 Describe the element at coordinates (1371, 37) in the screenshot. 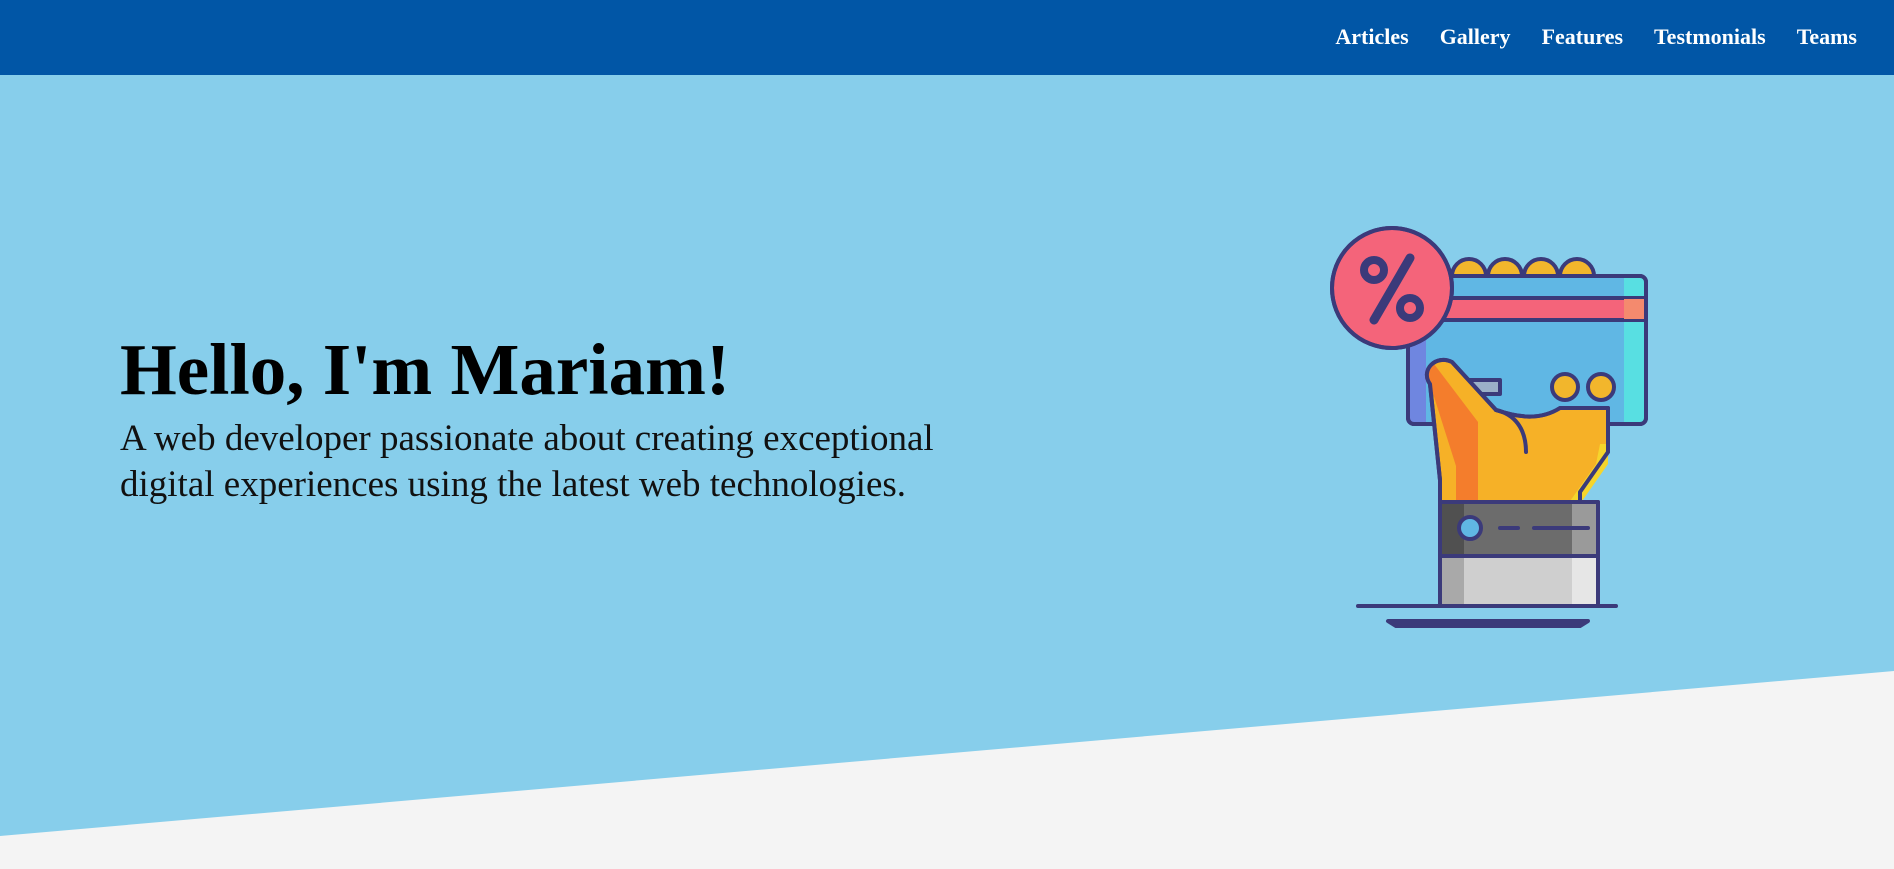

I see `nav-link-articles: Articles` at that location.